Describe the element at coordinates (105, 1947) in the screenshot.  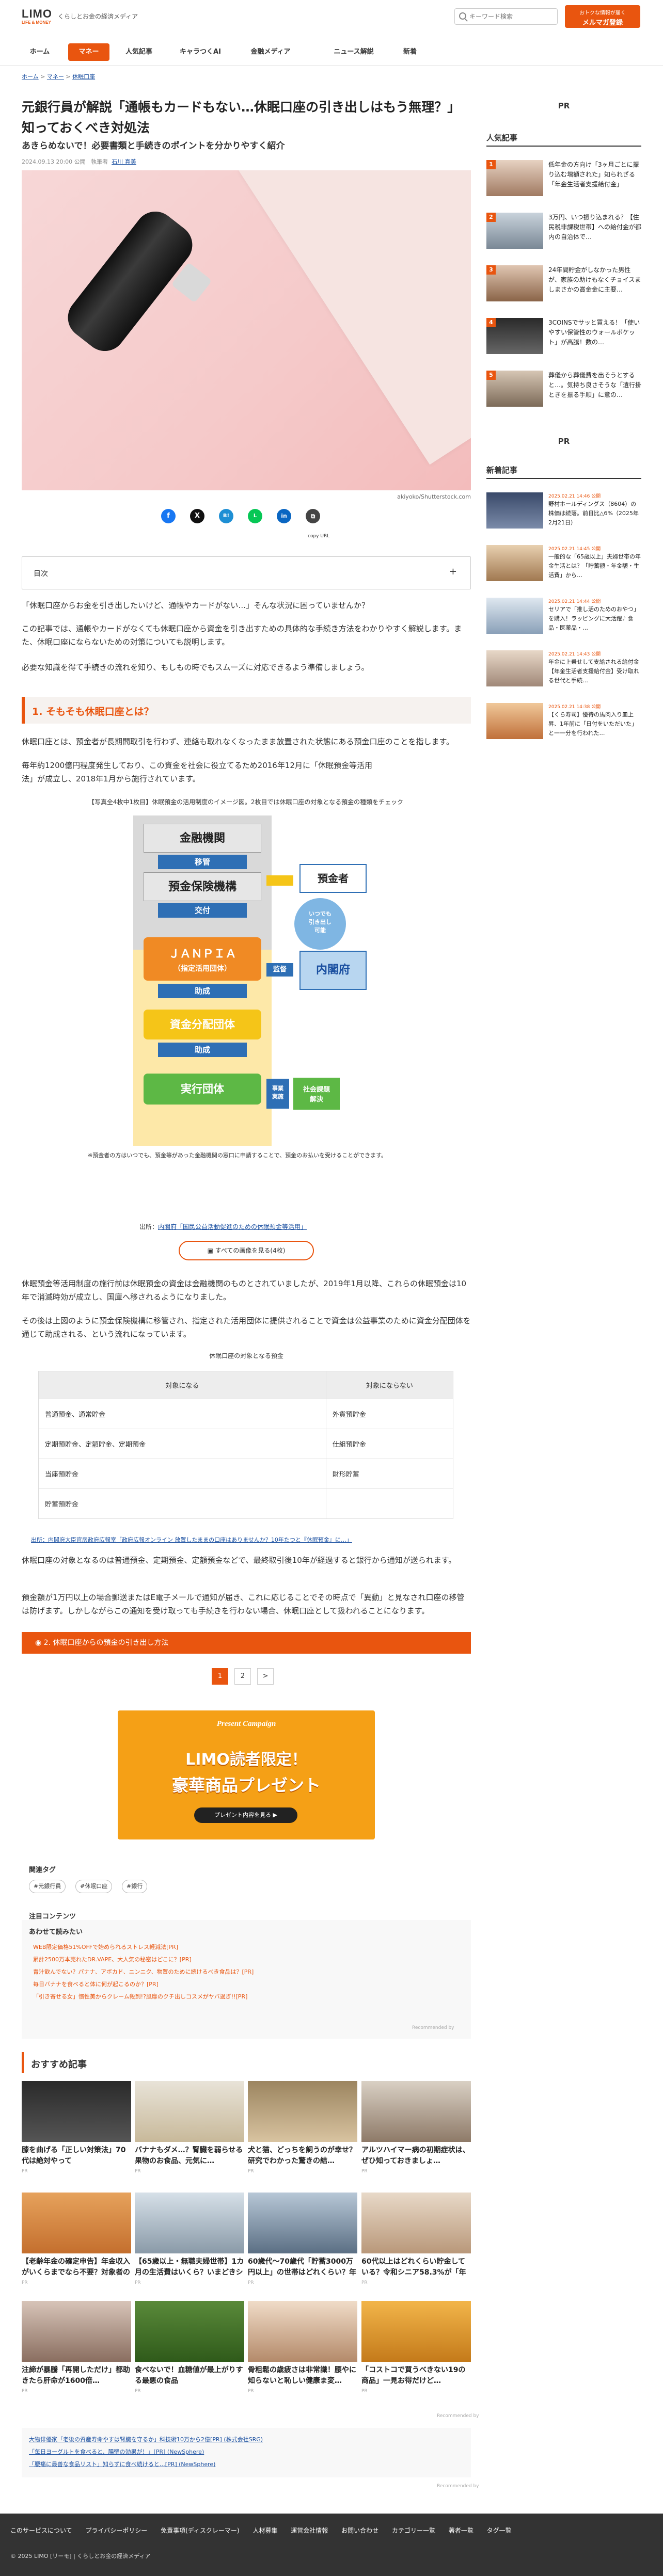
I see `recommended-link: WEB限定価格51%OFFで始められるストレス軽減法[PR]` at that location.